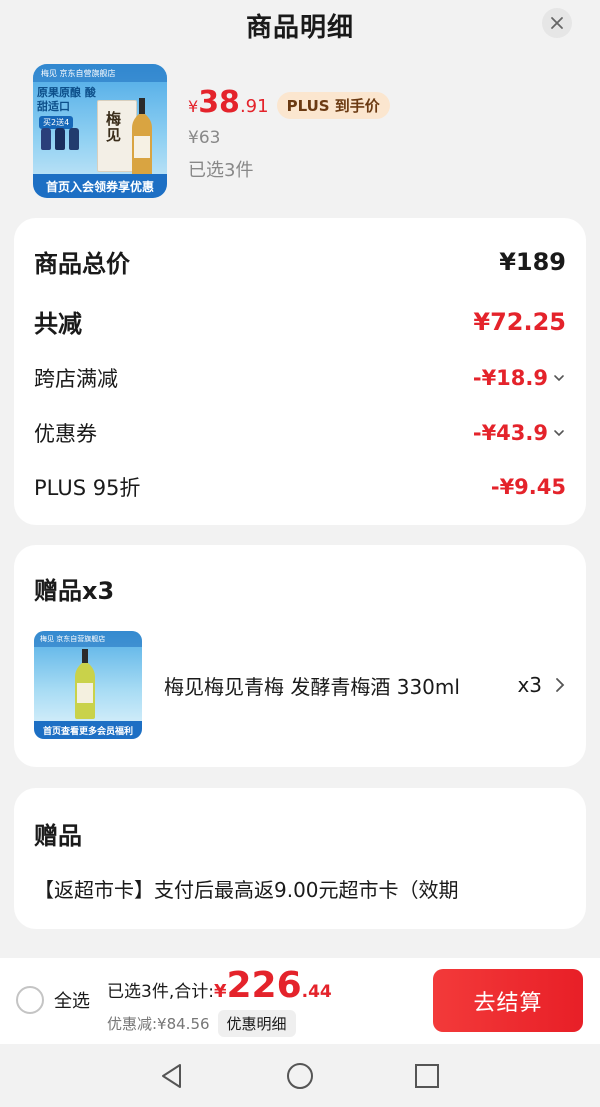 The height and width of the screenshot is (1107, 600). What do you see at coordinates (299, 27) in the screenshot?
I see `page-title: 商品明细` at bounding box center [299, 27].